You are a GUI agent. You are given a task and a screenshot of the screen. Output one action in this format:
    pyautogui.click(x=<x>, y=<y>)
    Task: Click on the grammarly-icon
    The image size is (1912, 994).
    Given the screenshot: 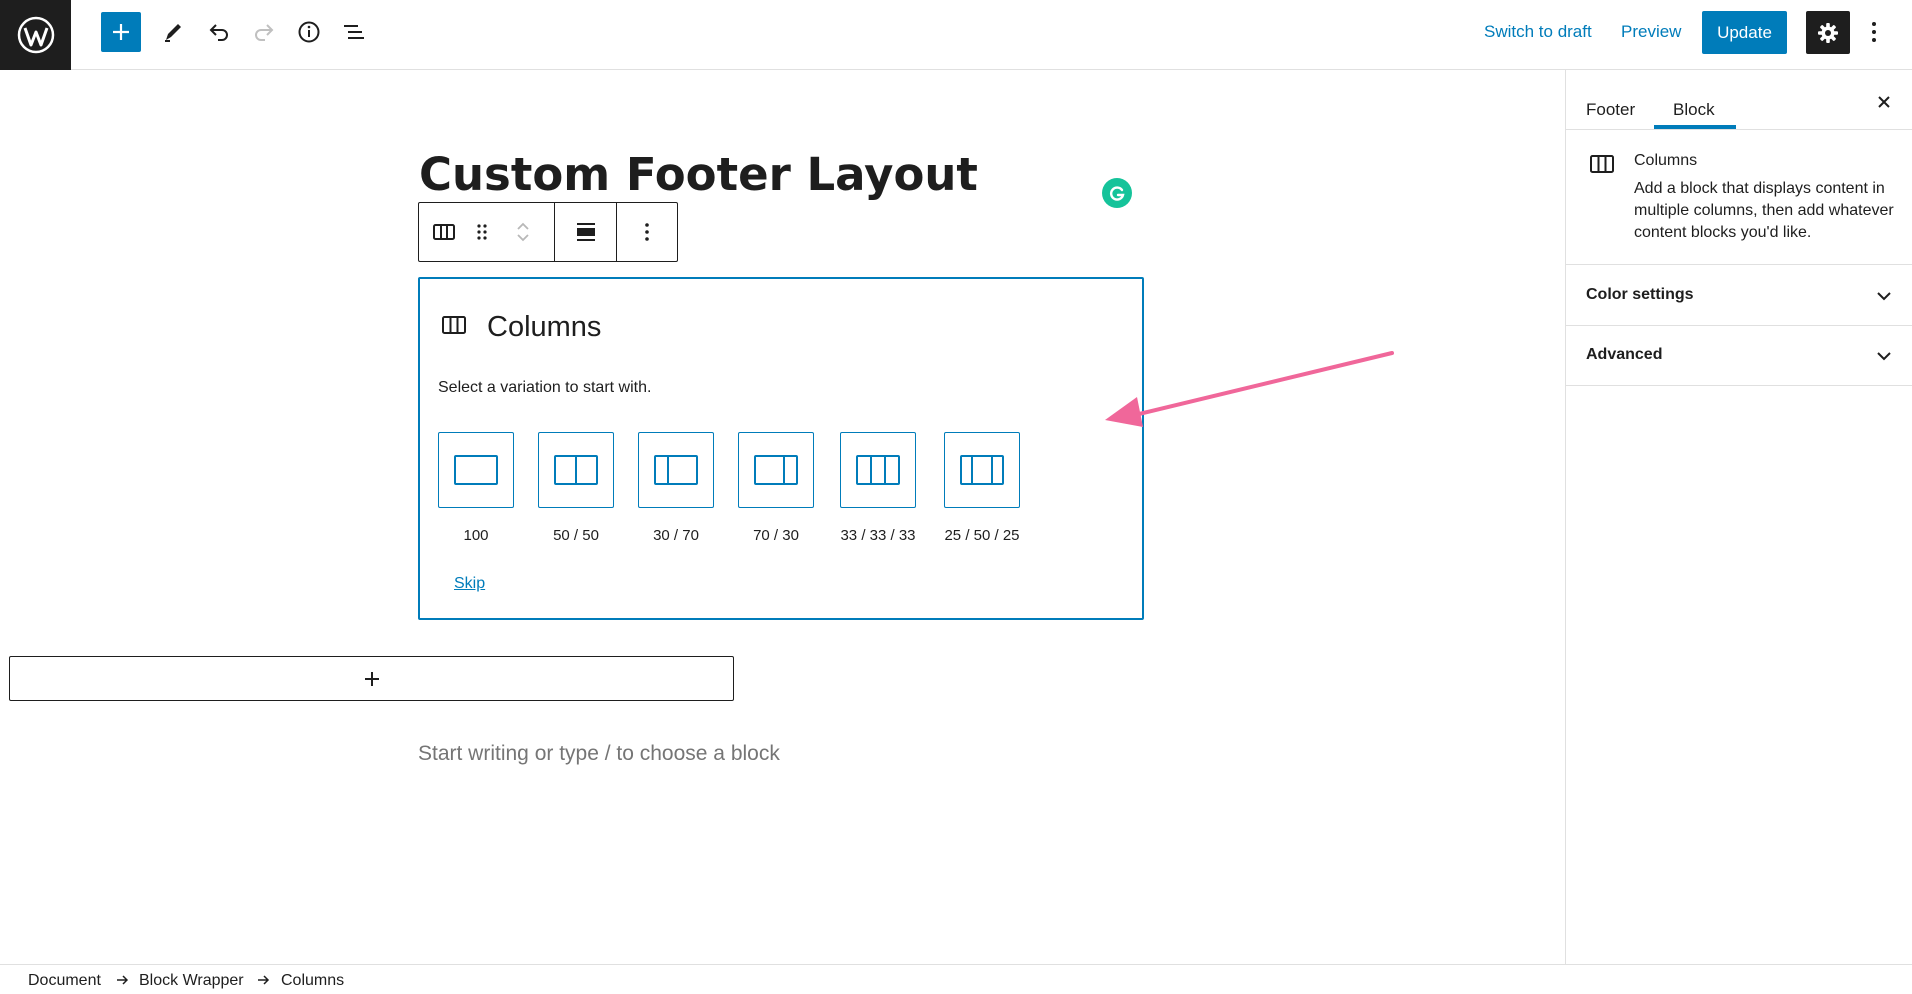 What is the action you would take?
    pyautogui.click(x=1117, y=193)
    